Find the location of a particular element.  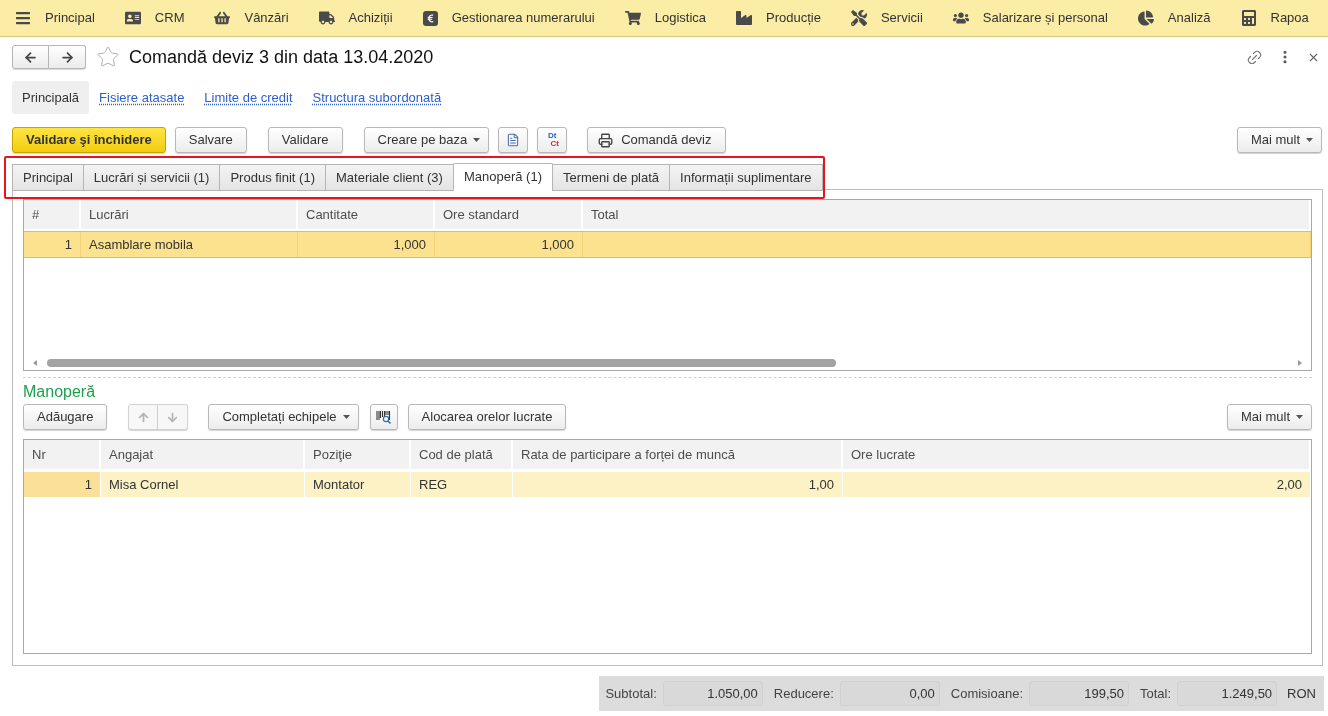

menu-item: CRM is located at coordinates (154, 18).